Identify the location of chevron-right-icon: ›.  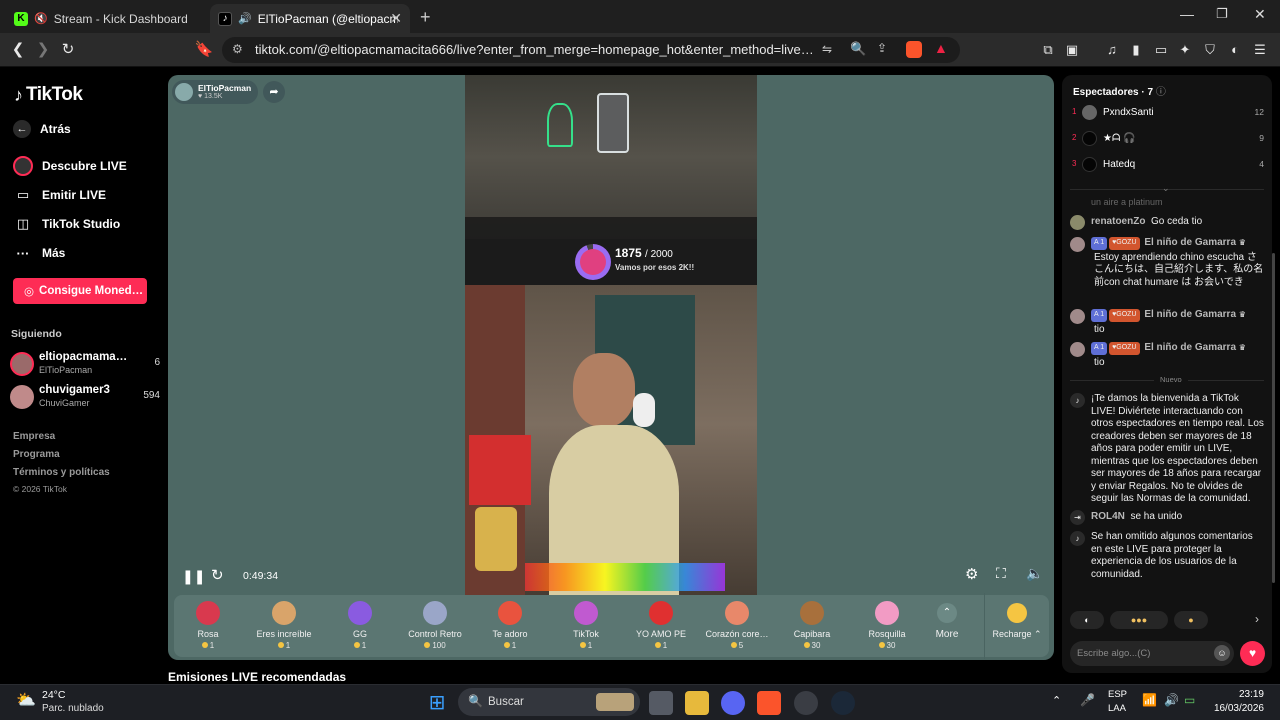
(1257, 619).